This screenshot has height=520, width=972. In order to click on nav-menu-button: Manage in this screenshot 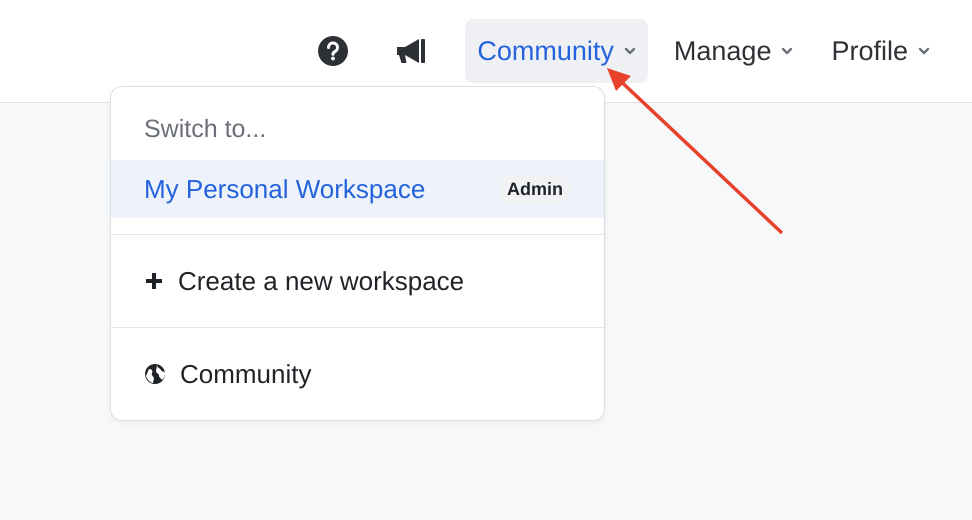, I will do `click(734, 51)`.